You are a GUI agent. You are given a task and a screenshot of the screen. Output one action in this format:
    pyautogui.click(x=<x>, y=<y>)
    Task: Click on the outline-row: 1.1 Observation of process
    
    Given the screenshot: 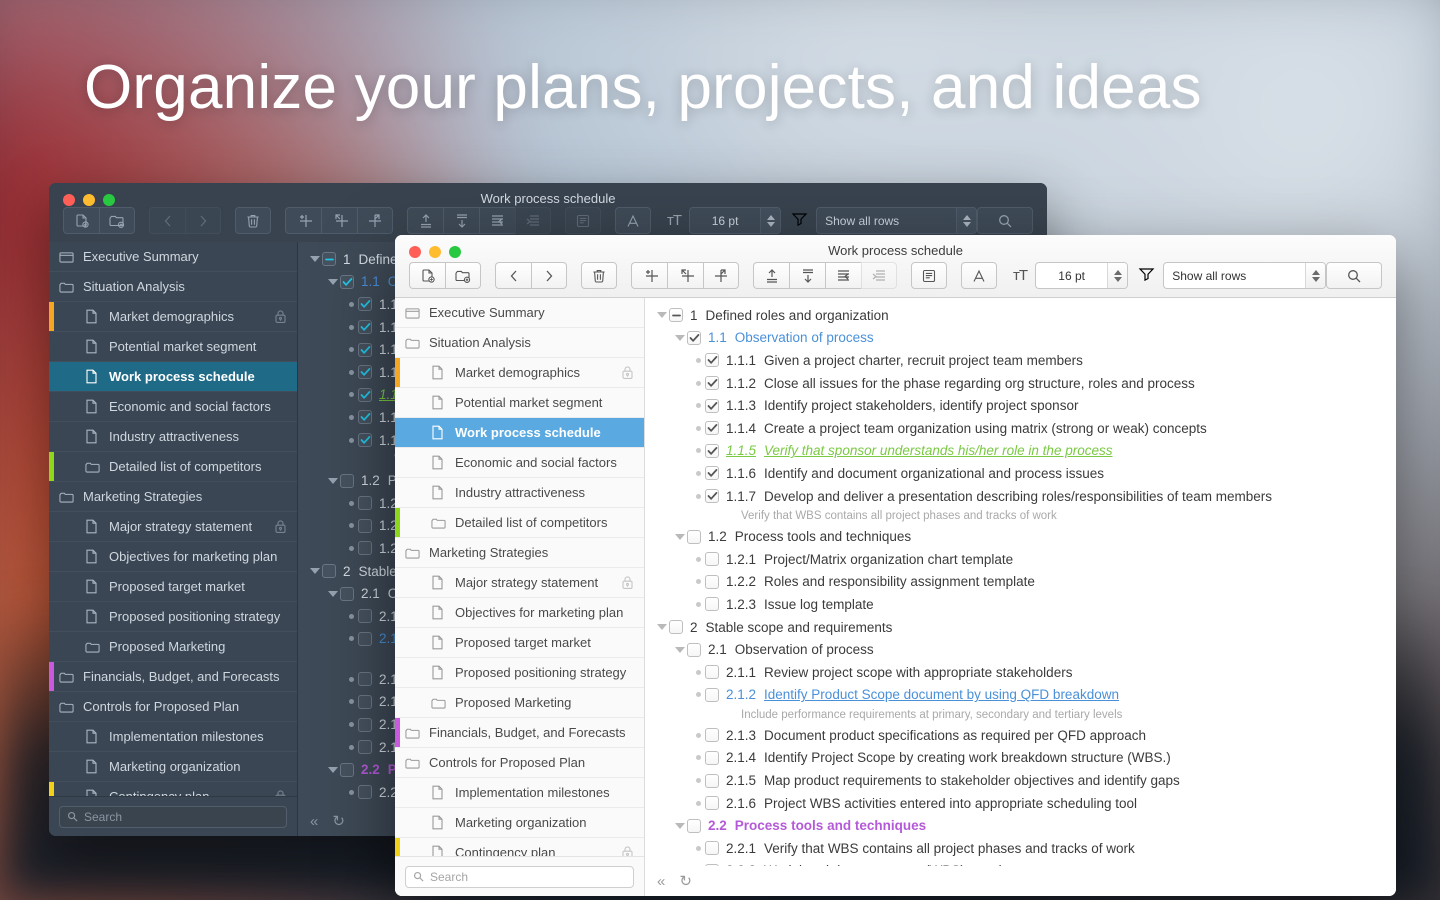 What is the action you would take?
    pyautogui.click(x=1020, y=338)
    